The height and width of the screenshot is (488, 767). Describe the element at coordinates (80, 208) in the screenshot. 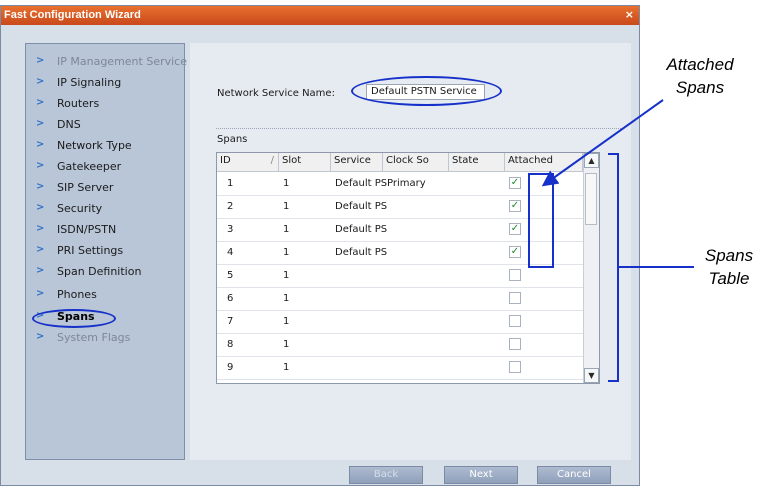

I see `sidebar-item-label: Security` at that location.